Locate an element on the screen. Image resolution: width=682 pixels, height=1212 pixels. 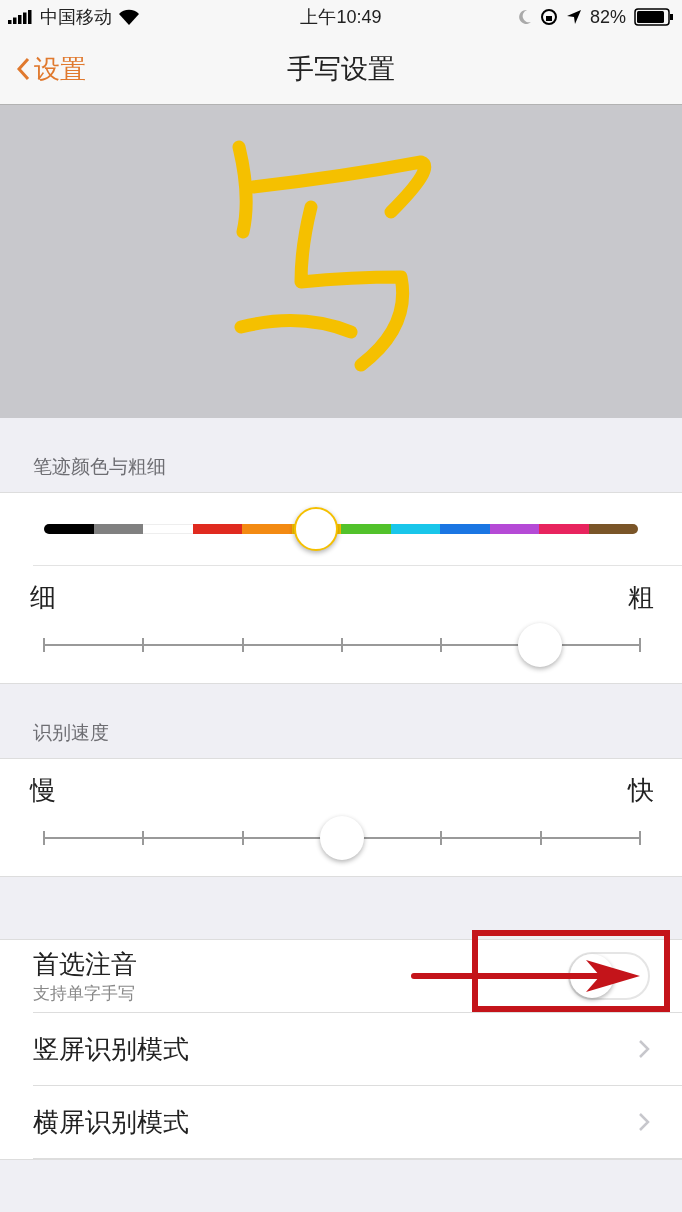
row-label: 横屏识别模式 is located at coordinates (111, 1122).